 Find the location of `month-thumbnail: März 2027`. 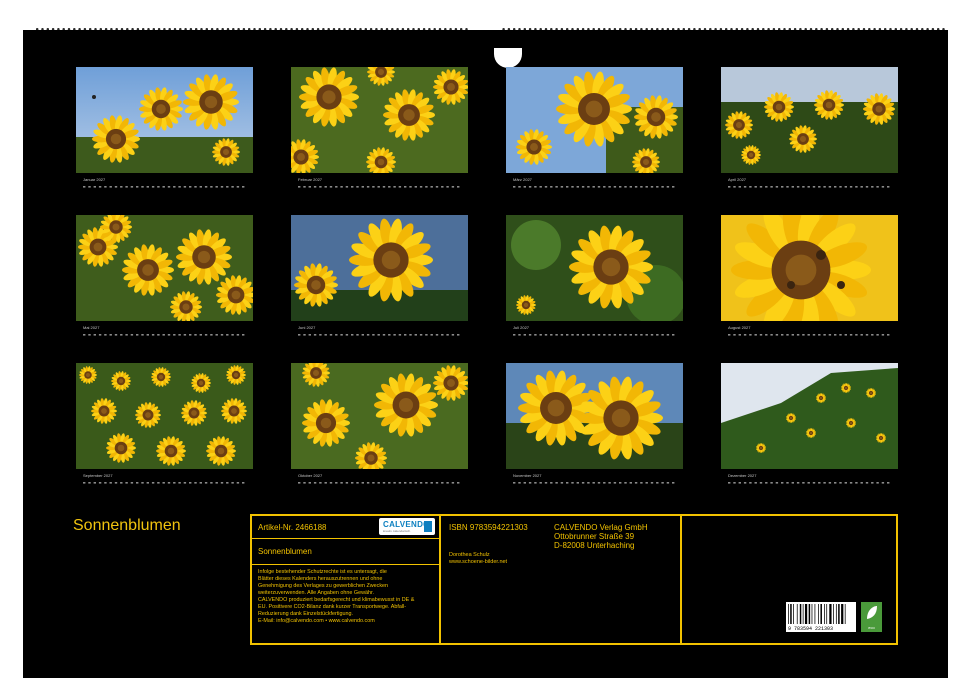

month-thumbnail: März 2027 is located at coordinates (594, 127).